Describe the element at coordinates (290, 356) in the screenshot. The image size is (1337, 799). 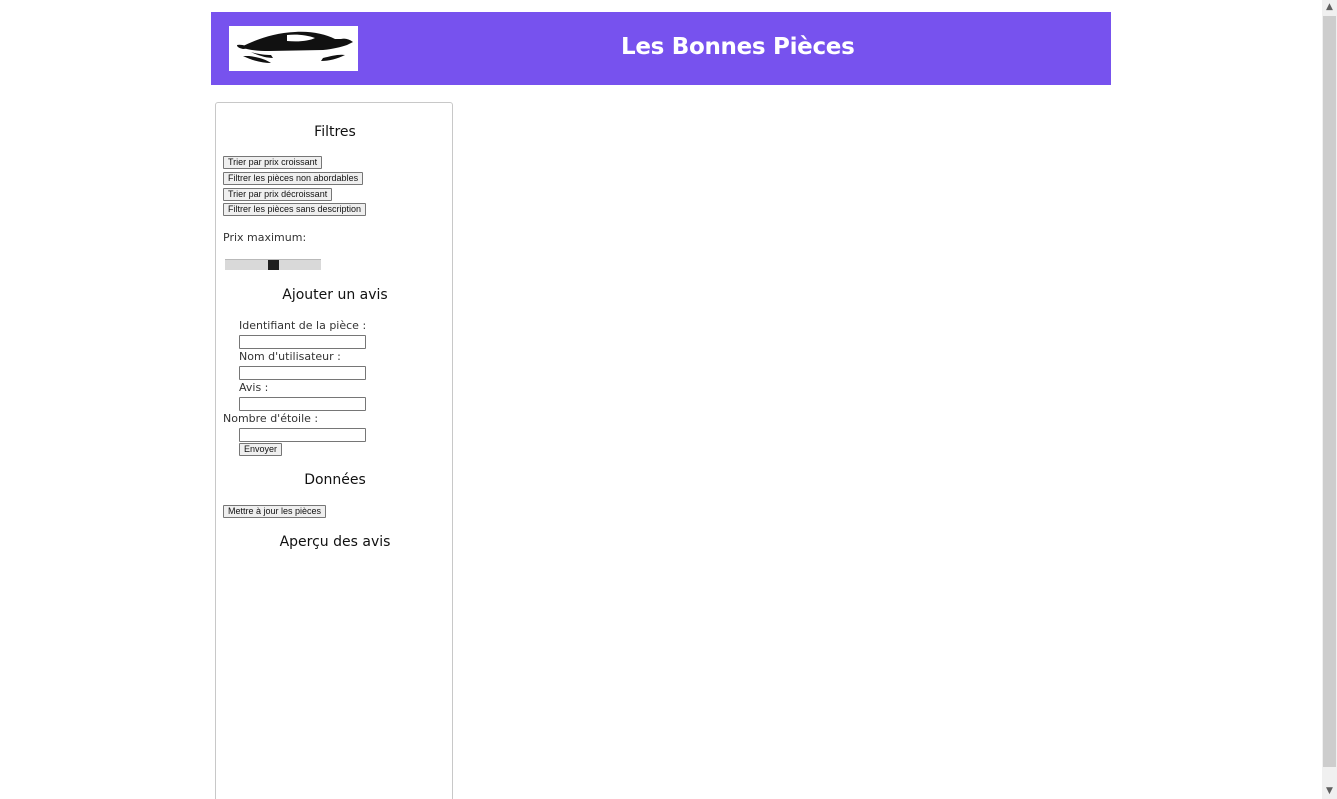
I see `username-label: Nom d'utilisateur :` at that location.